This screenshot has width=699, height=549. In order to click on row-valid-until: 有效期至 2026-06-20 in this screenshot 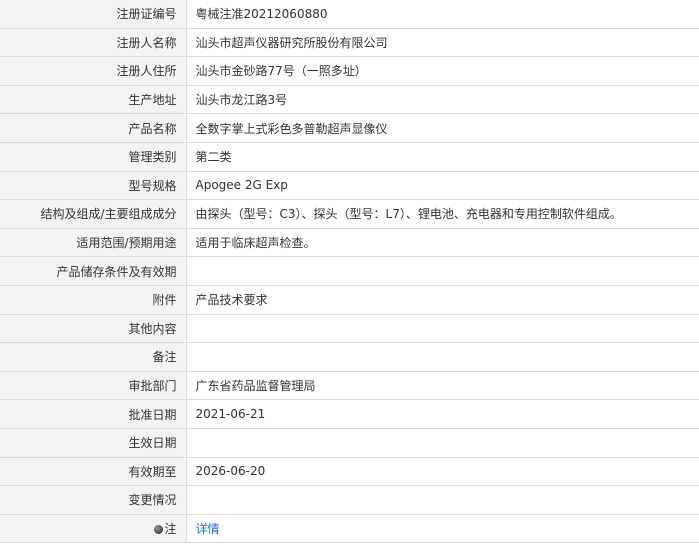, I will do `click(349, 472)`.